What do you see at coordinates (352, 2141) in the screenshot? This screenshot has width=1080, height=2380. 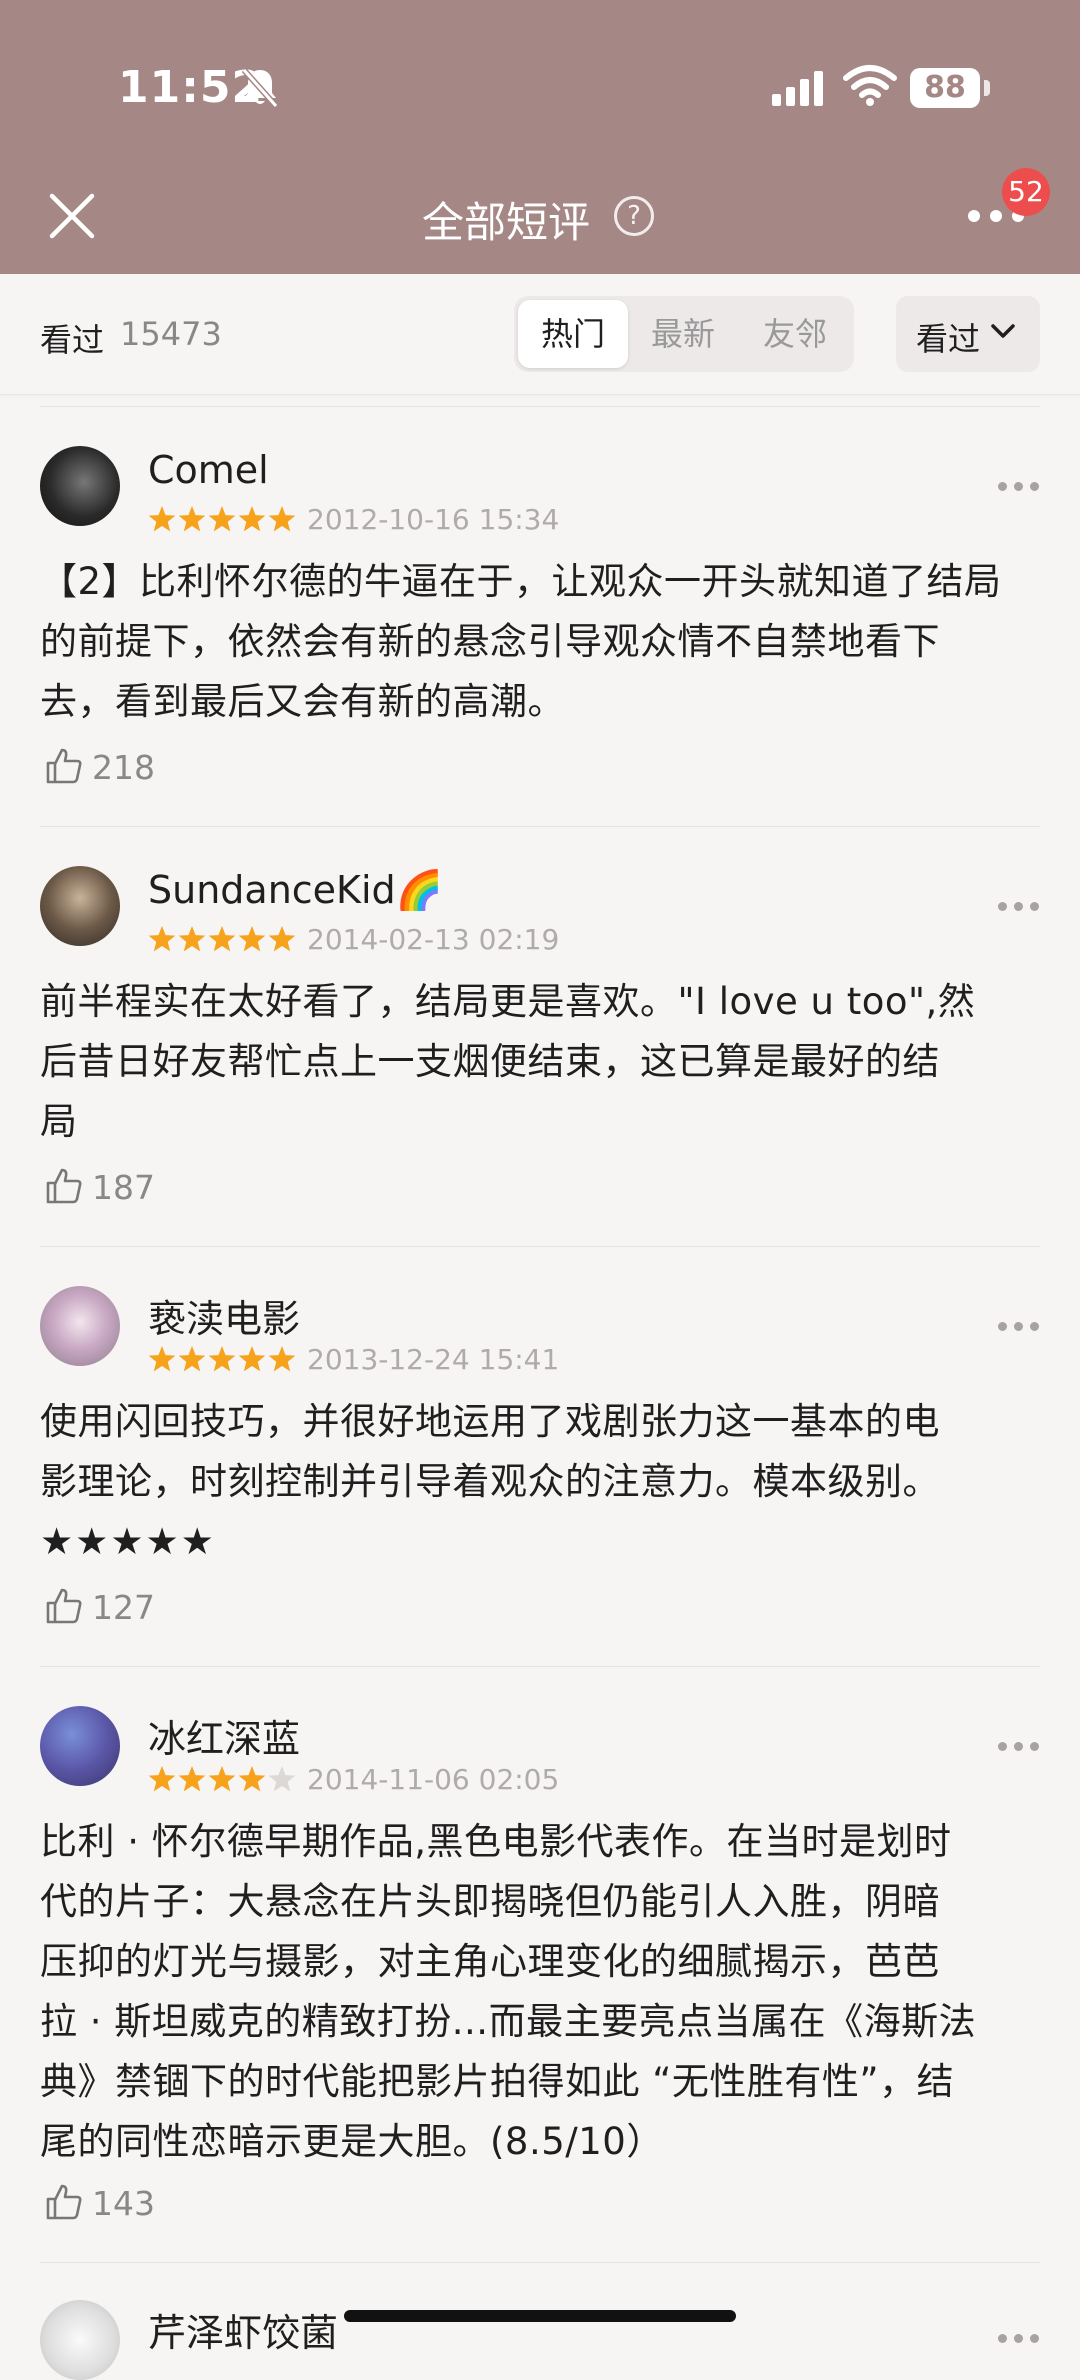 I see `review-line: 尾的同性恋暗示更是大胆。(8.5/10）` at bounding box center [352, 2141].